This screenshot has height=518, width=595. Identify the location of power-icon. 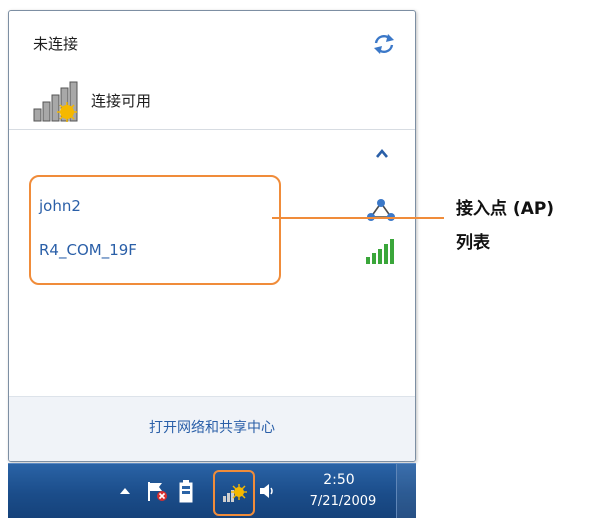
(186, 491).